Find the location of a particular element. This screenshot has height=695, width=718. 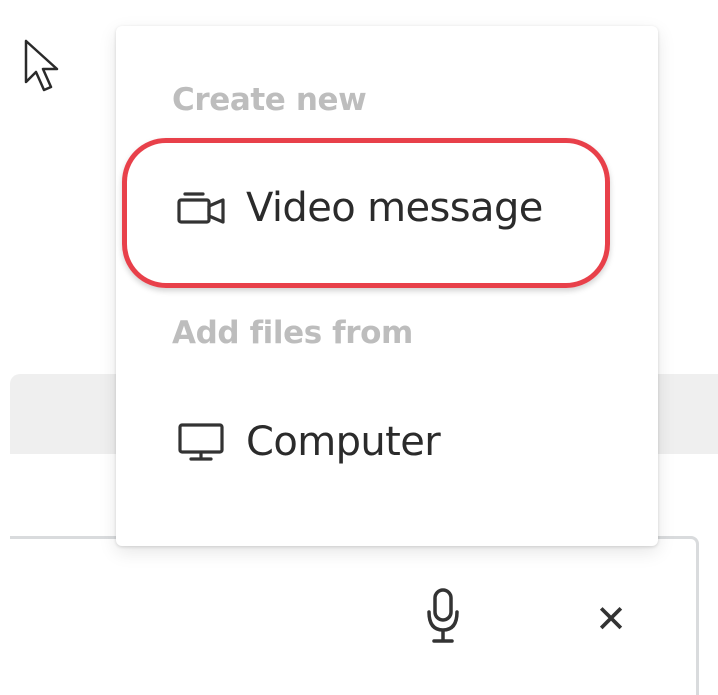

section-header-create-new: Create new is located at coordinates (269, 100).